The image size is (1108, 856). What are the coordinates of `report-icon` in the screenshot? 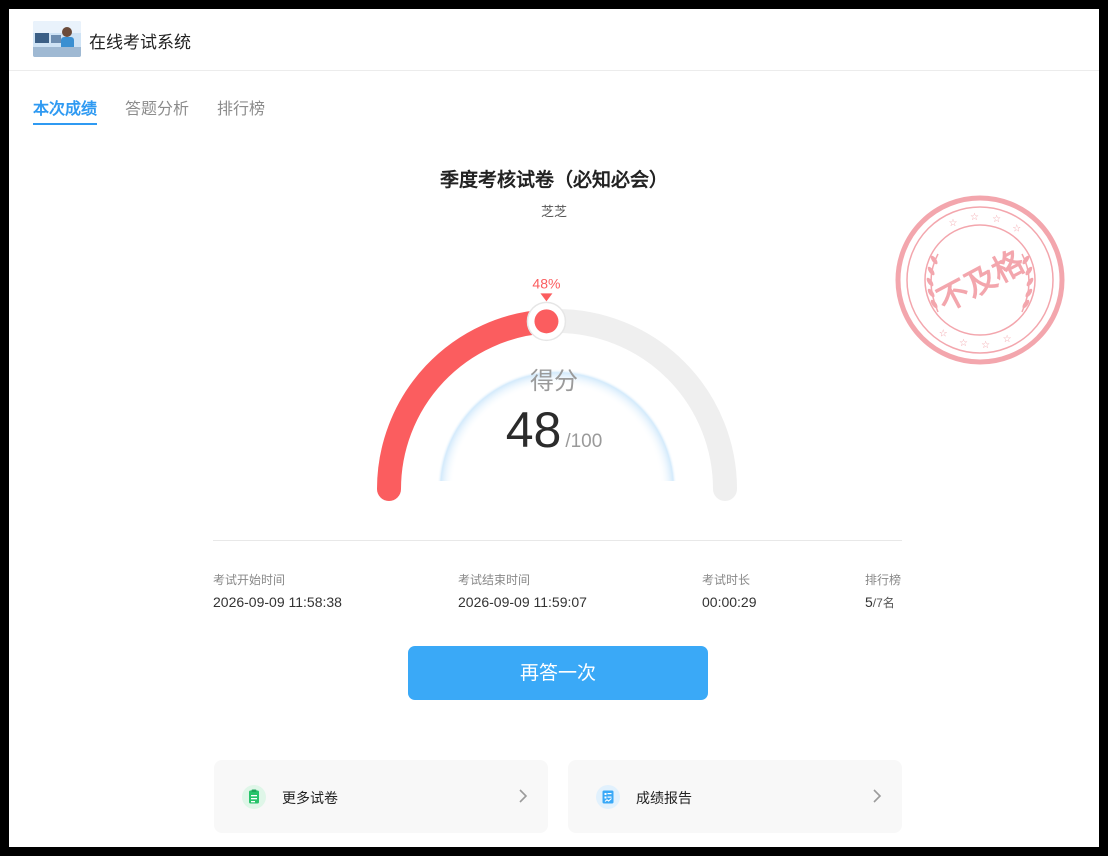 It's located at (608, 797).